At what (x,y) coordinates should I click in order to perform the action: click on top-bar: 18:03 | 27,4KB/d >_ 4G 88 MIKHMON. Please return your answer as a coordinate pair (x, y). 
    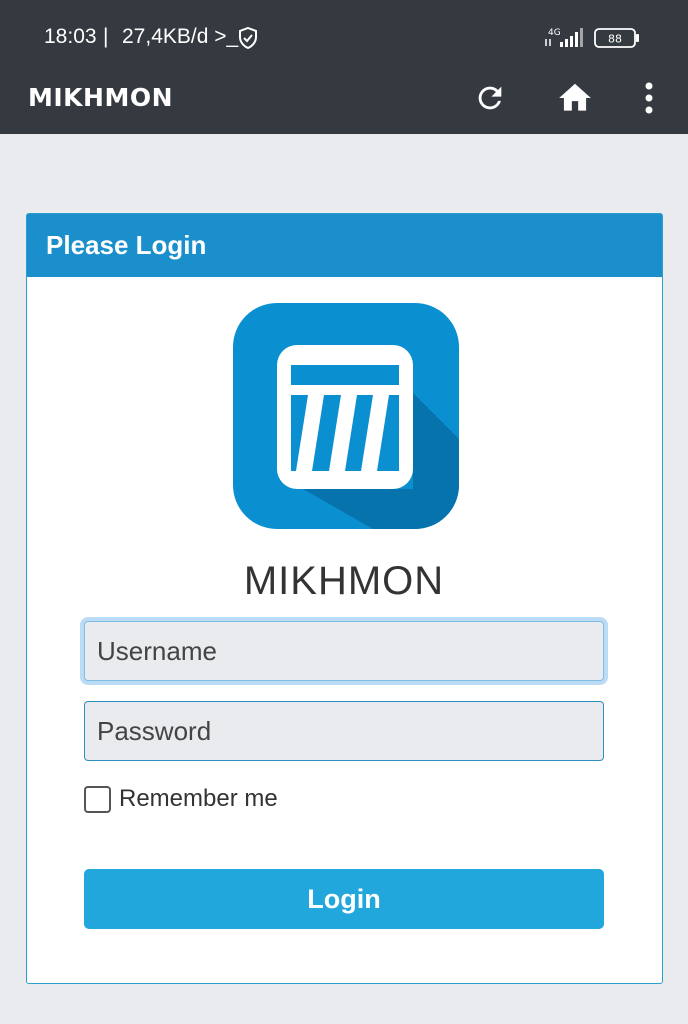
    Looking at the image, I should click on (344, 67).